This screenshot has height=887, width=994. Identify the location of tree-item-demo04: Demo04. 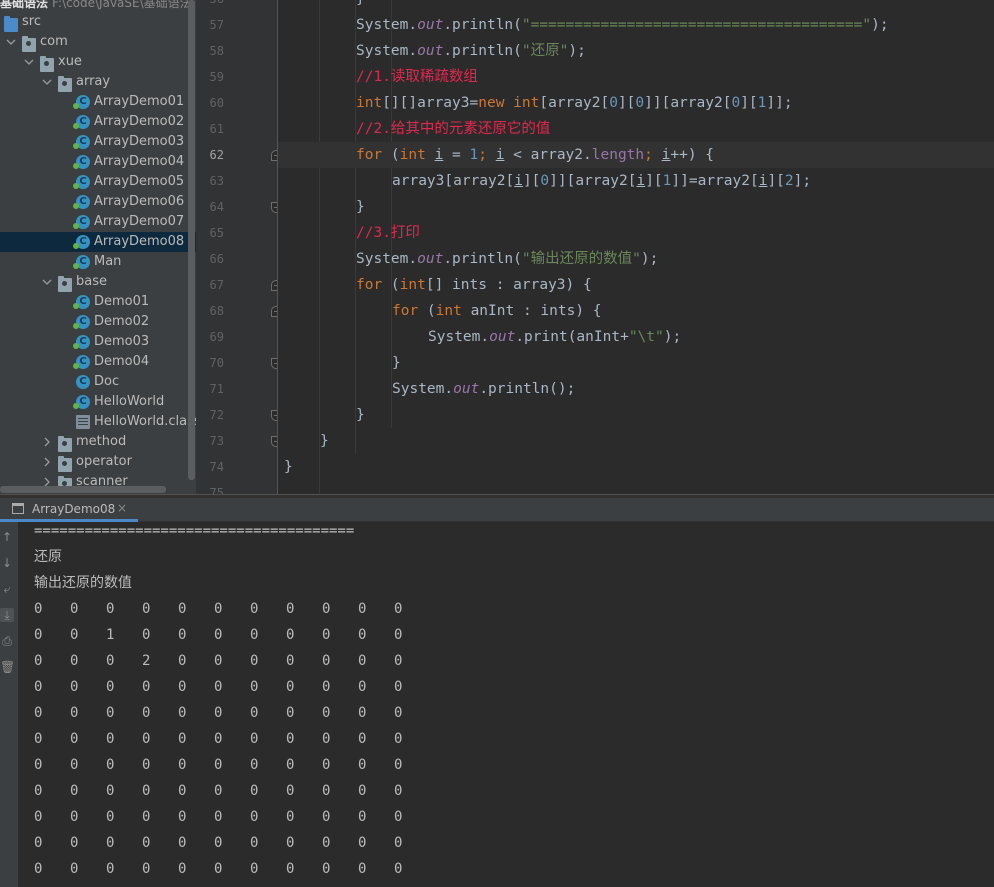
(98, 362).